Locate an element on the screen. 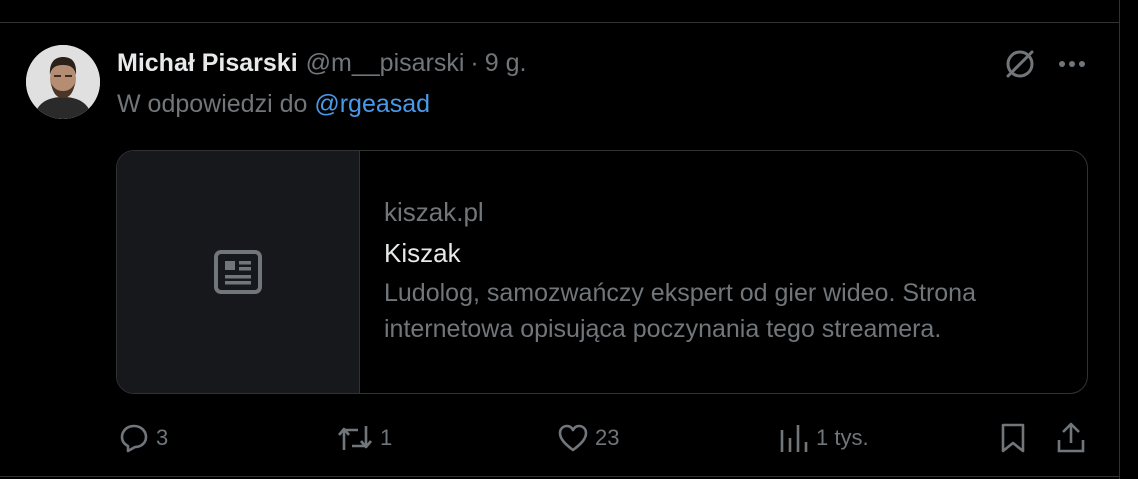 Image resolution: width=1138 pixels, height=479 pixels. reply-context: W odpowiedzi do @rgeasad is located at coordinates (273, 104).